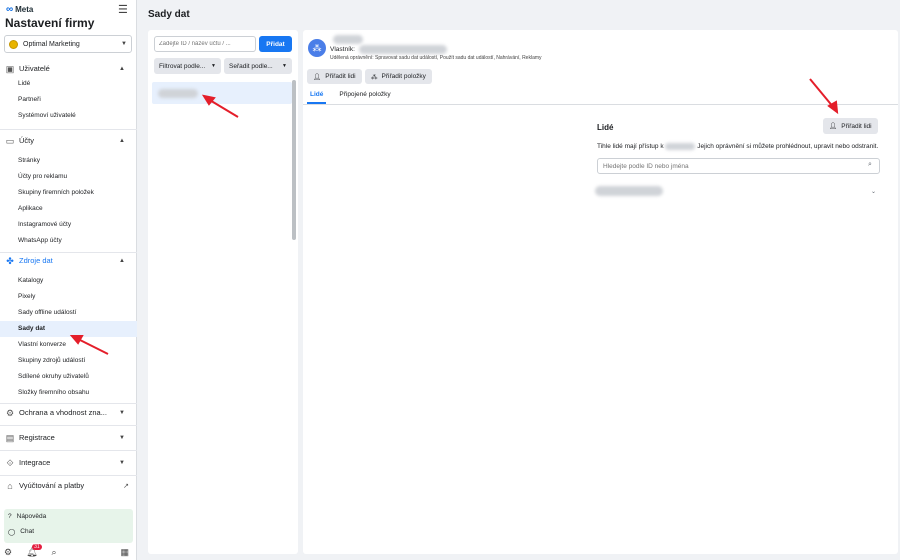 This screenshot has width=900, height=560. I want to click on business-selector: Optimal Marketing ▼, so click(68, 44).